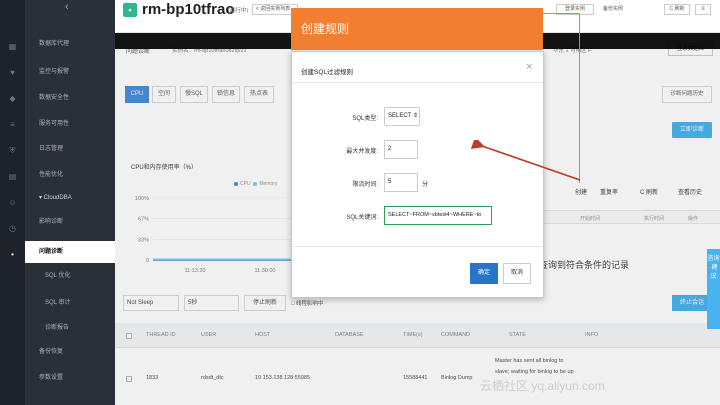 This screenshot has width=720, height=405. I want to click on sidebar-item-13: 参数设置, so click(70, 378).